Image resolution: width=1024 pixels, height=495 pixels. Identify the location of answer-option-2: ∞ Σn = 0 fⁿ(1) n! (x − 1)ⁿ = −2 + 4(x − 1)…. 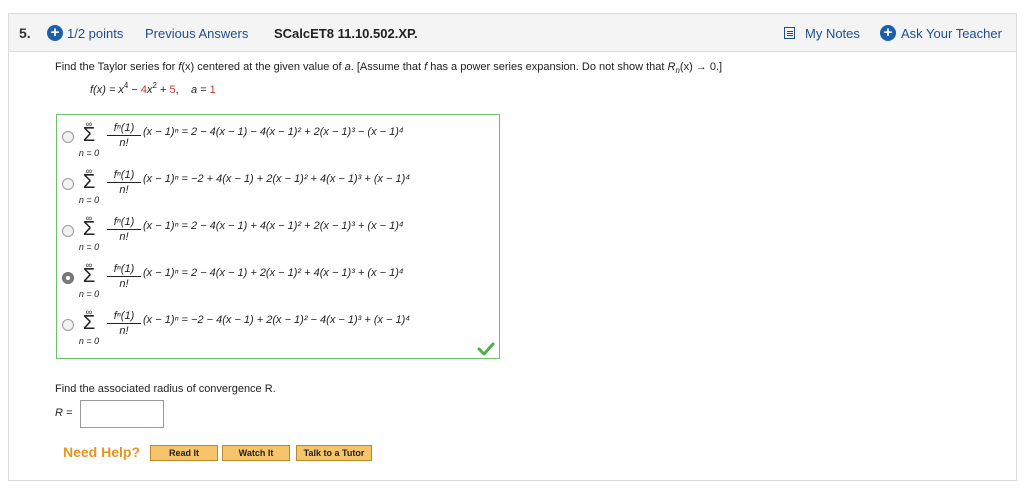
(278, 189).